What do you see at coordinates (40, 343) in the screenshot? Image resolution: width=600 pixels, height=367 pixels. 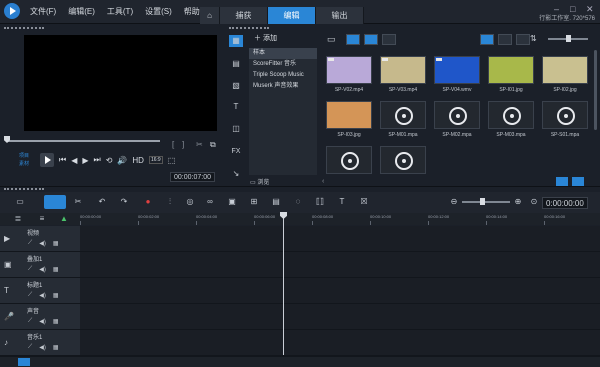 I see `track-header: ♪ 音乐1 ⟋ ◀) ▦` at bounding box center [40, 343].